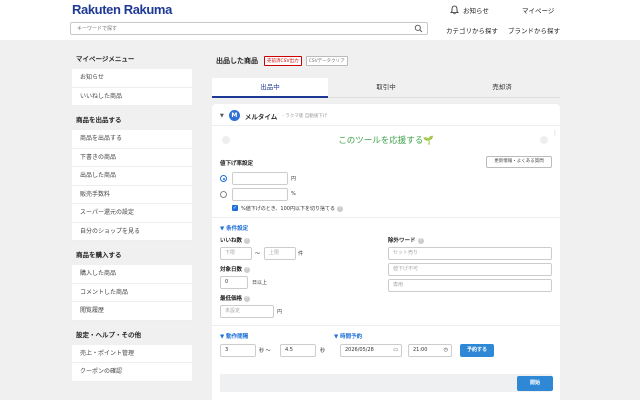  Describe the element at coordinates (236, 28) in the screenshot. I see `search-input` at that location.